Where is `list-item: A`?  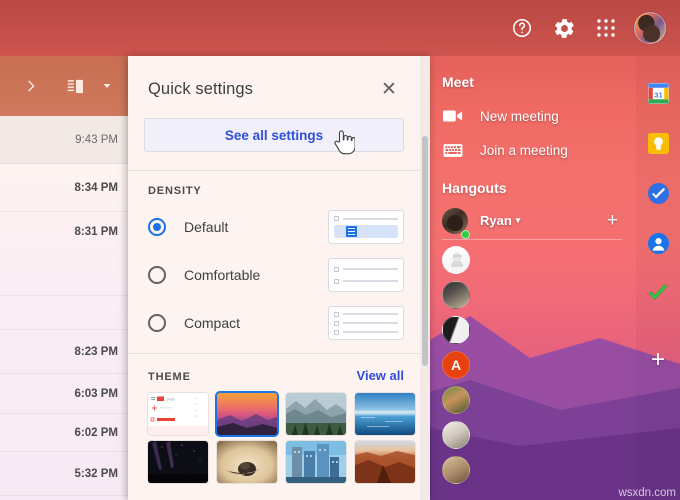 list-item: A is located at coordinates (456, 365).